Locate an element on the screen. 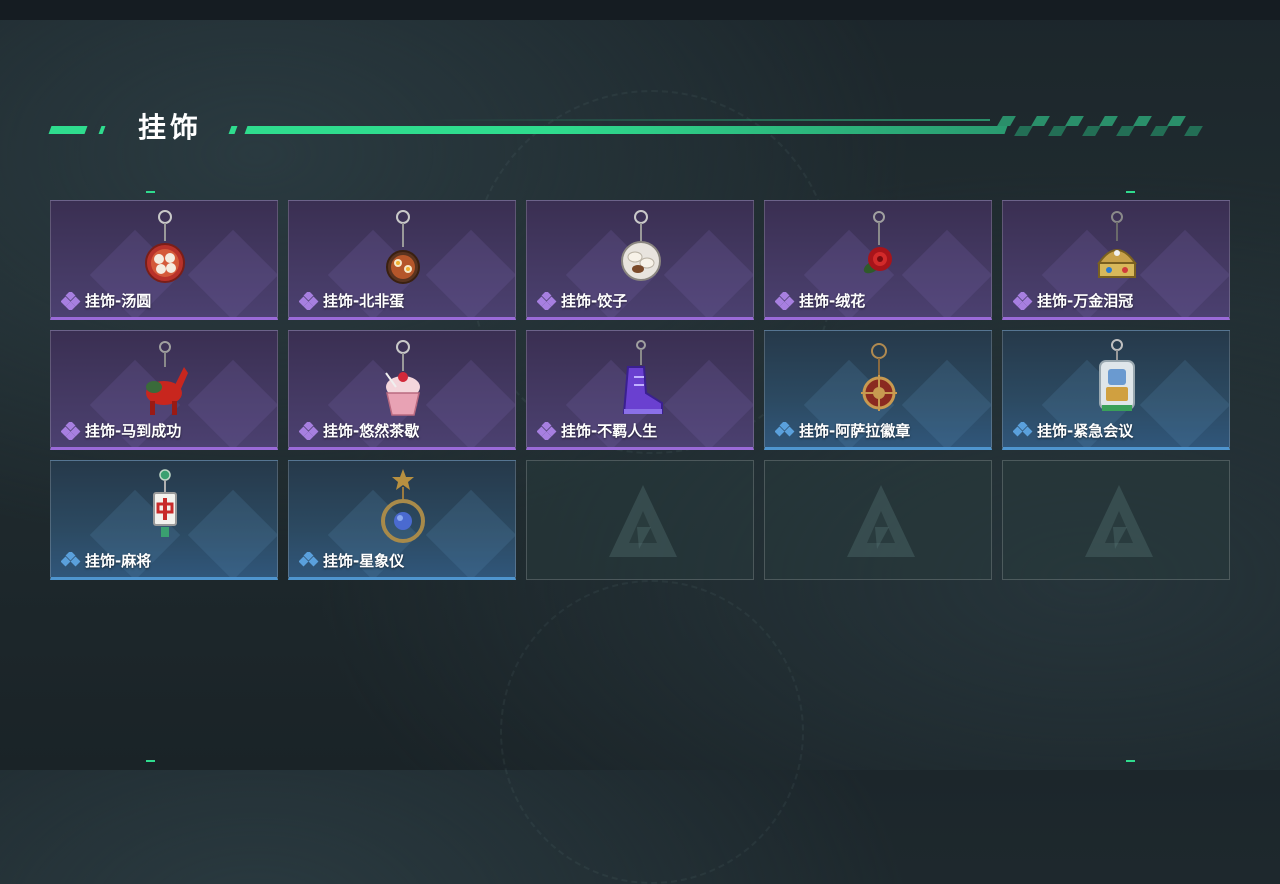  tangyuan-charm-icon is located at coordinates (165, 246).